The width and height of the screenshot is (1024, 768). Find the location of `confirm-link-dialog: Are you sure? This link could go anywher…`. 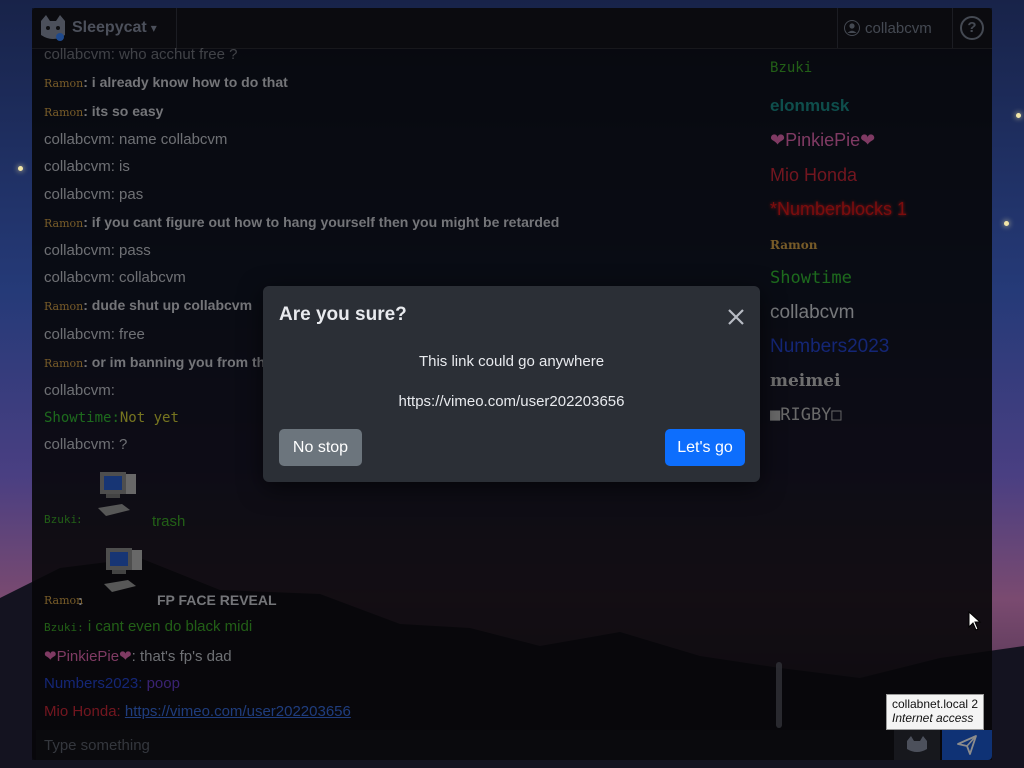

confirm-link-dialog: Are you sure? This link could go anywher… is located at coordinates (511, 384).